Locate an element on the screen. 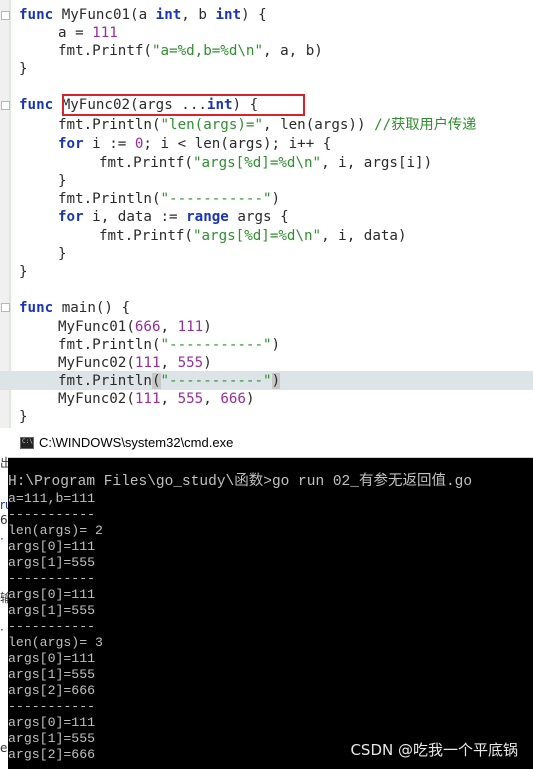  change-marker-bar is located at coordinates (10, 214).